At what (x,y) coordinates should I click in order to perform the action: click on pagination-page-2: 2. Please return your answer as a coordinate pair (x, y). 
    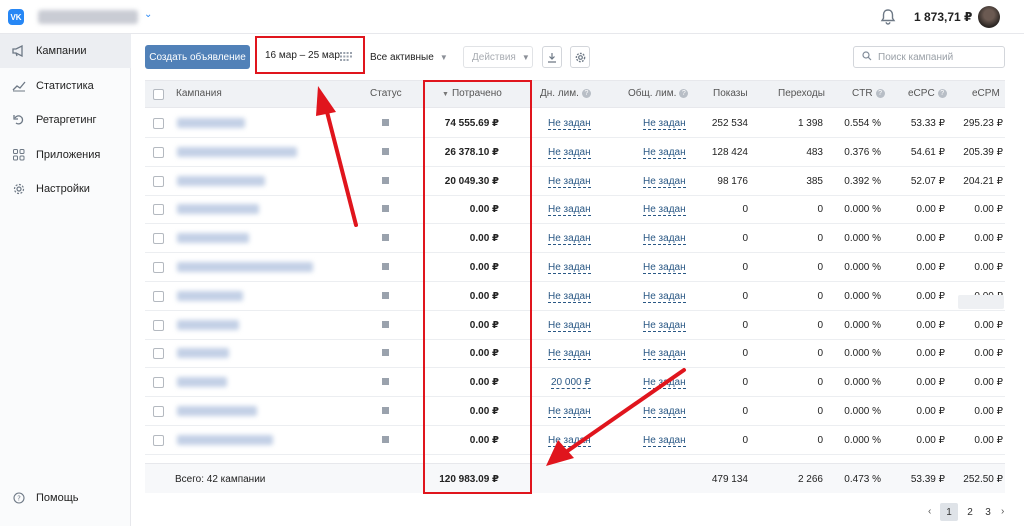
    Looking at the image, I should click on (970, 512).